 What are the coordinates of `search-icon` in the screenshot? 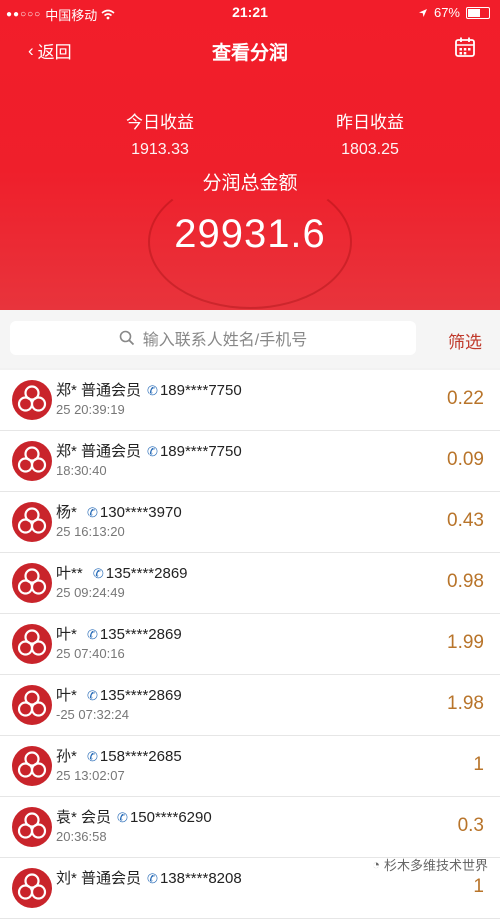 It's located at (126, 338).